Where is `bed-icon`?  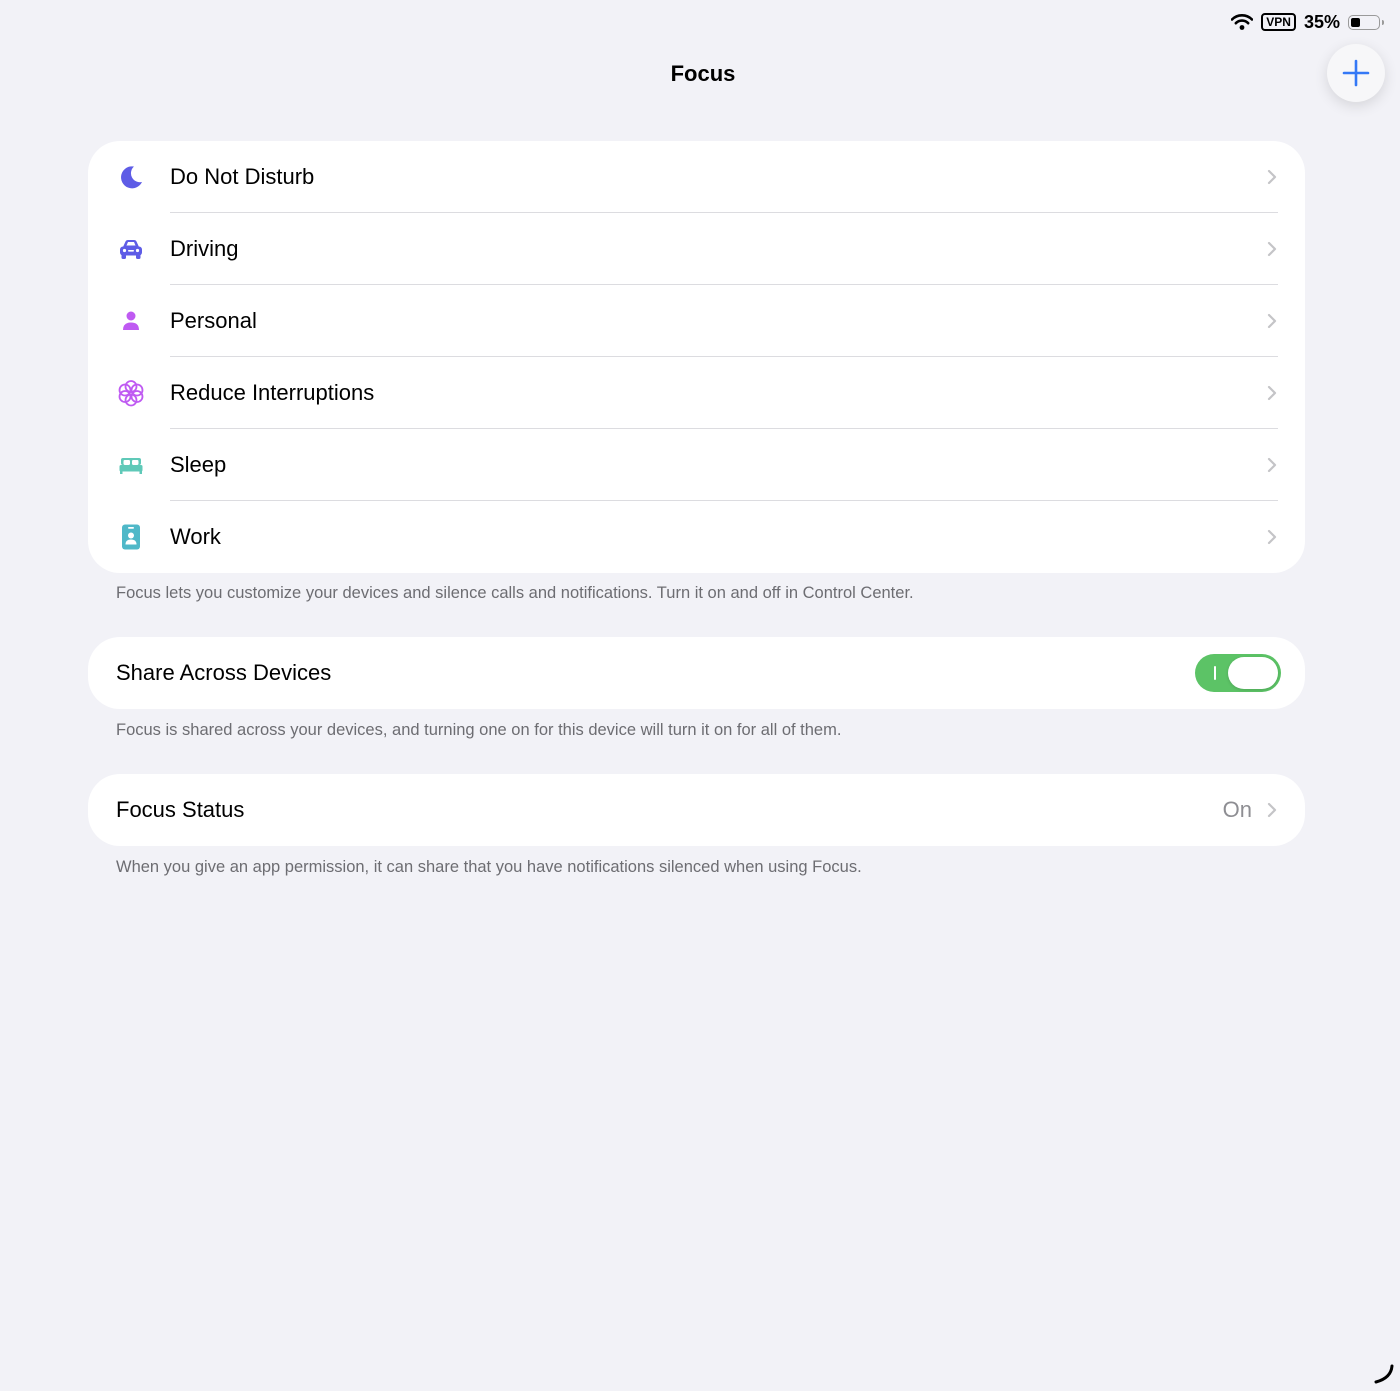
bed-icon is located at coordinates (131, 465).